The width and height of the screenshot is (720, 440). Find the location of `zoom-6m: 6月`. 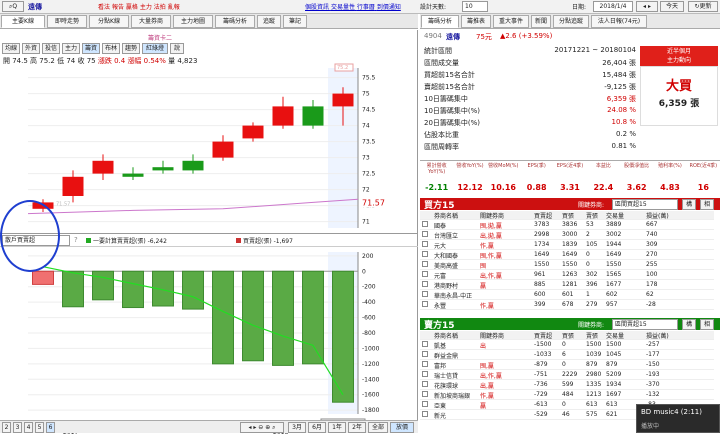

zoom-6m: 6月 is located at coordinates (317, 427).